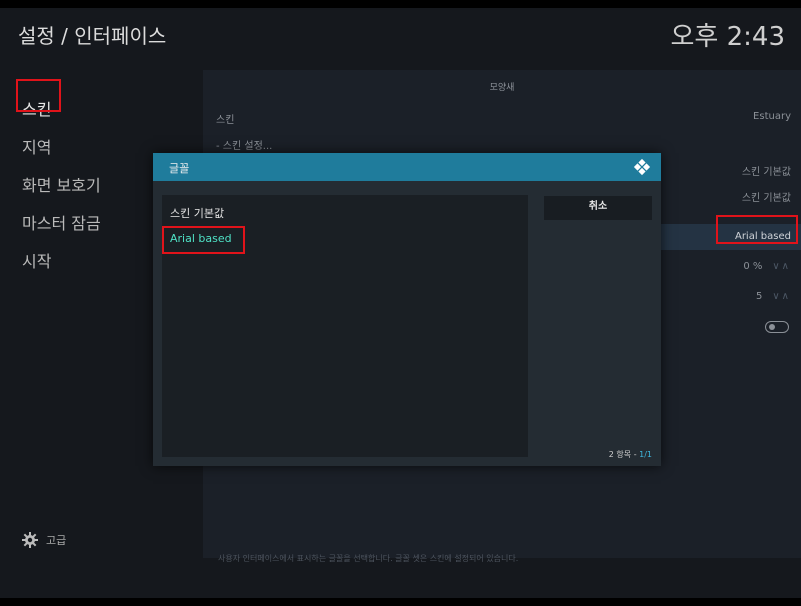  What do you see at coordinates (203, 240) in the screenshot?
I see `highlight-box-arial` at bounding box center [203, 240].